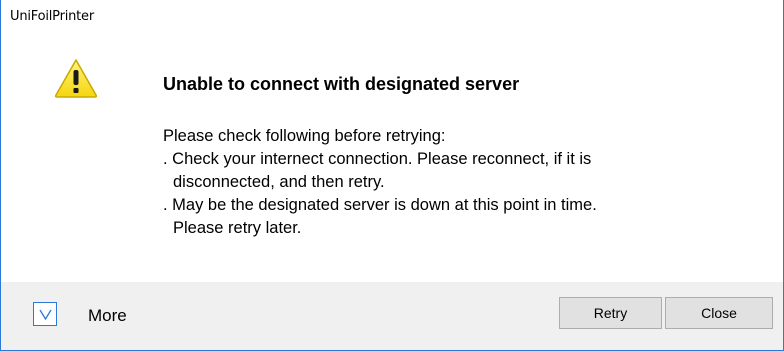 This screenshot has height=351, width=784. I want to click on message-heading: Unable to connect with designated server, so click(341, 84).